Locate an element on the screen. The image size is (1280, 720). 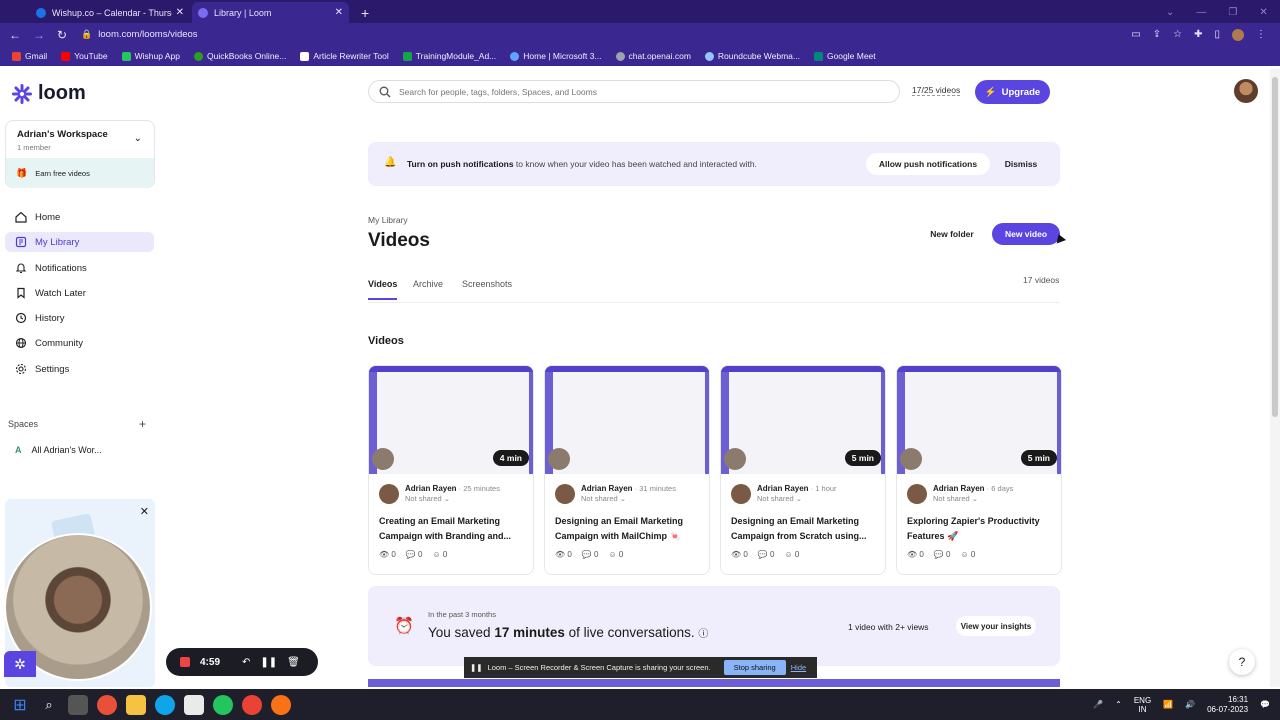
close-window-icon: ✕ is located at coordinates (1263, 12).